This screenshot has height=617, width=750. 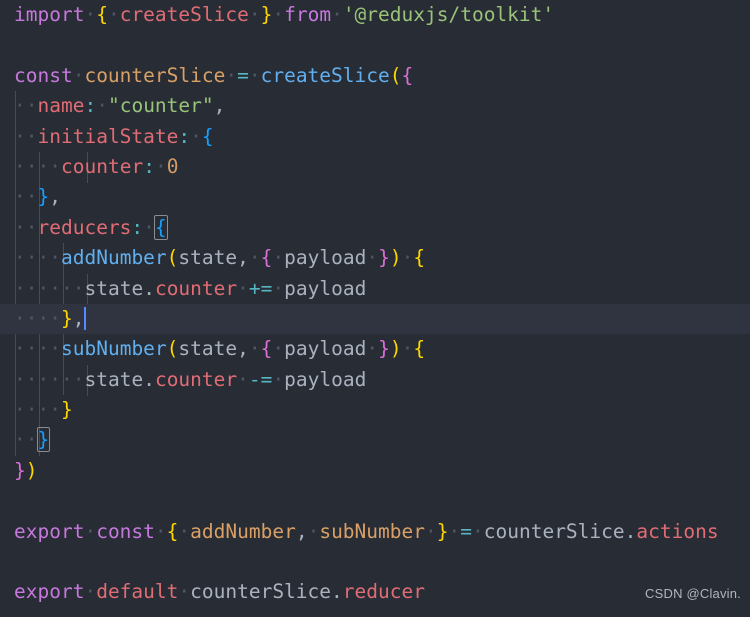 I want to click on token-operator-plus-equals: +=, so click(x=260, y=288).